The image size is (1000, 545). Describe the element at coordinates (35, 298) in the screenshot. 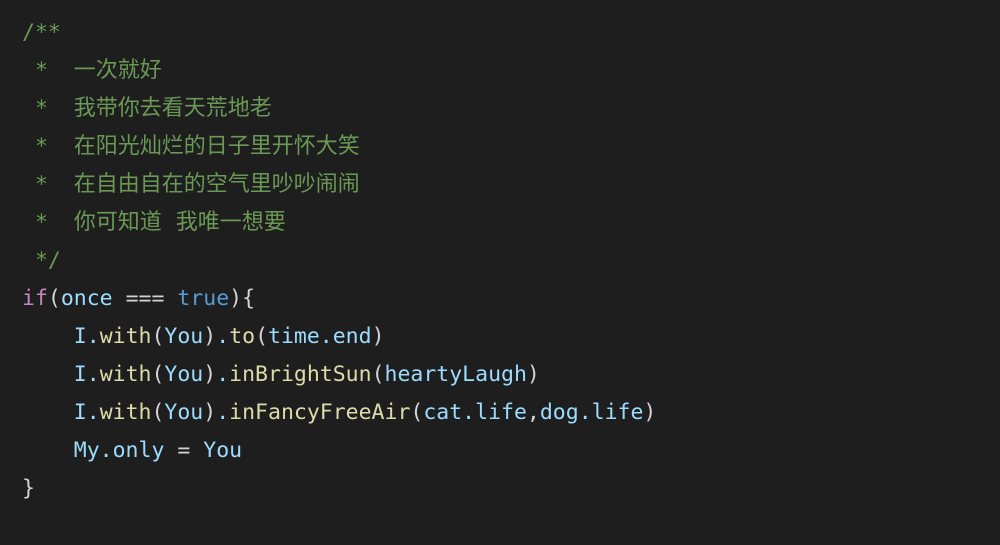

I see `keyword-if-token: if` at that location.